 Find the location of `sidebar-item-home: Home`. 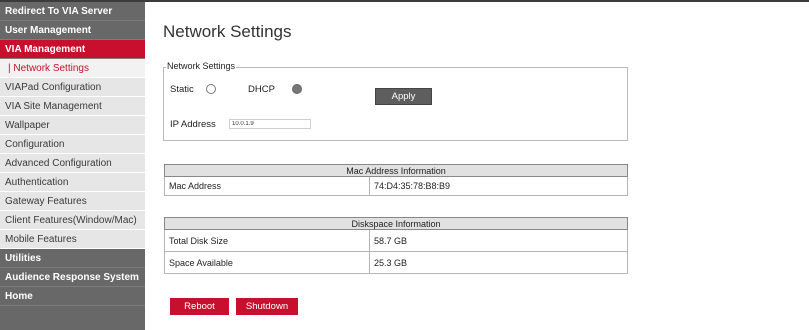

sidebar-item-home: Home is located at coordinates (72, 296).